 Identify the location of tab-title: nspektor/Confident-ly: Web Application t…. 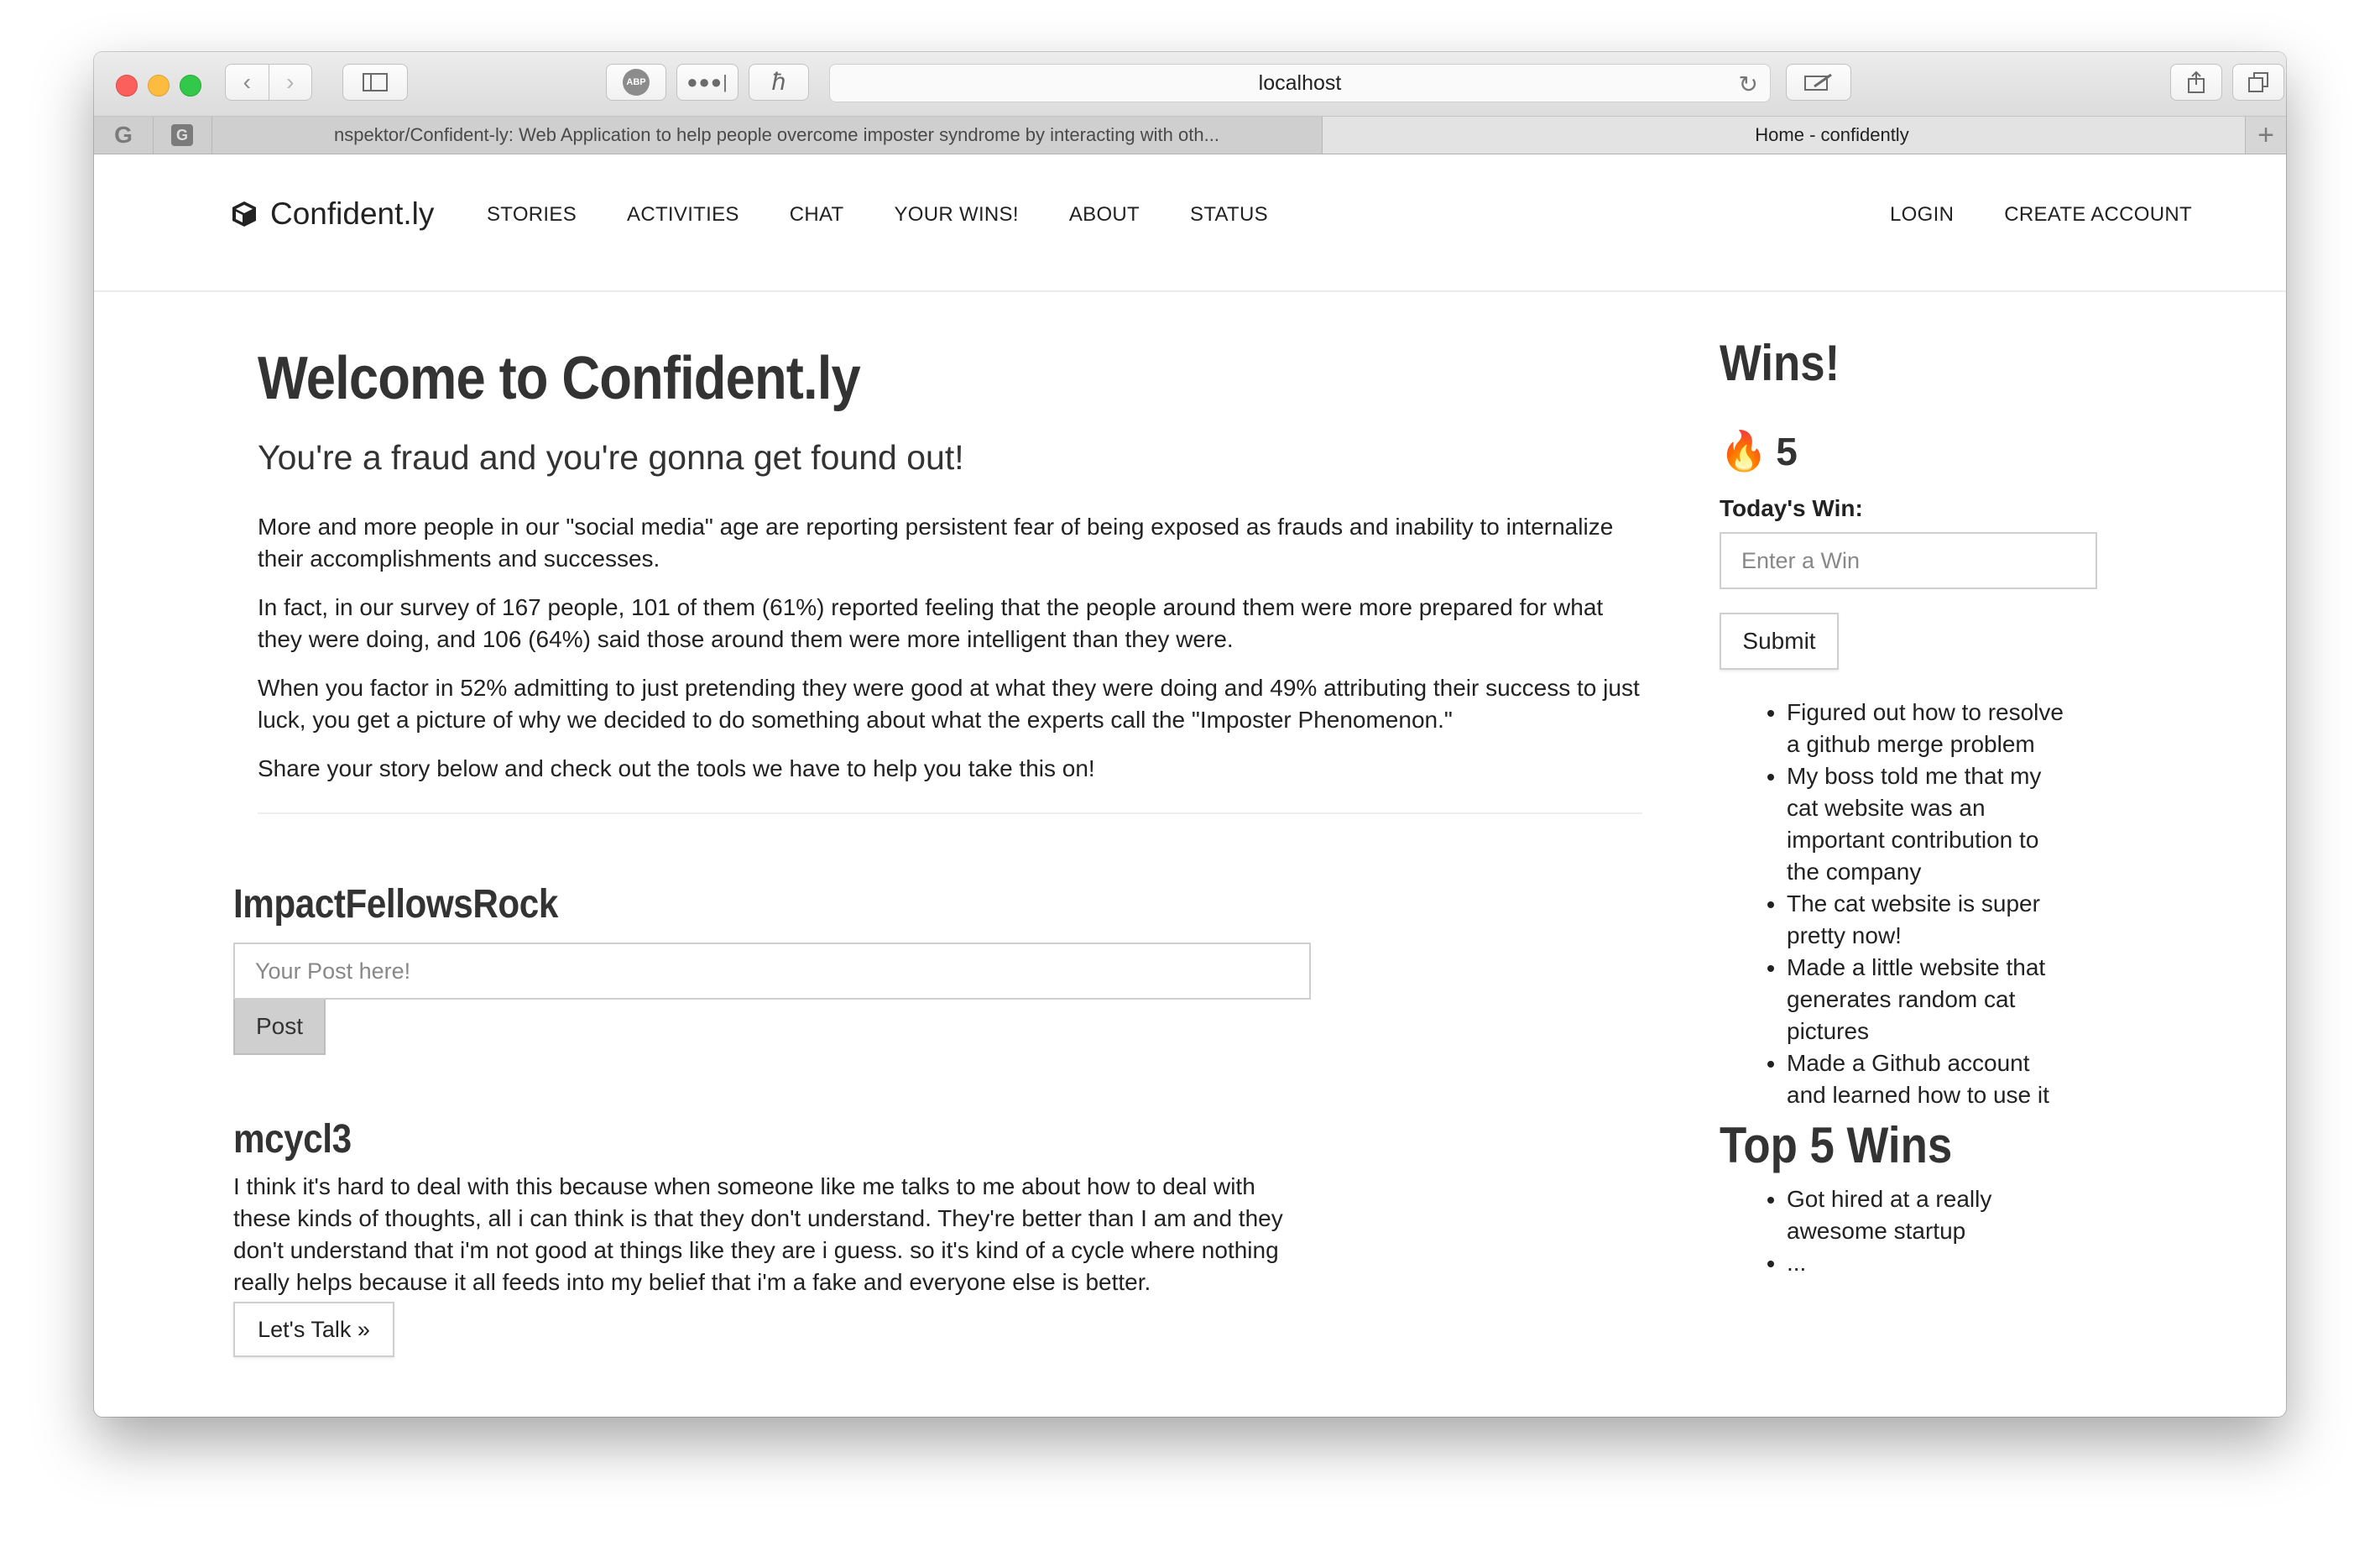
(776, 134).